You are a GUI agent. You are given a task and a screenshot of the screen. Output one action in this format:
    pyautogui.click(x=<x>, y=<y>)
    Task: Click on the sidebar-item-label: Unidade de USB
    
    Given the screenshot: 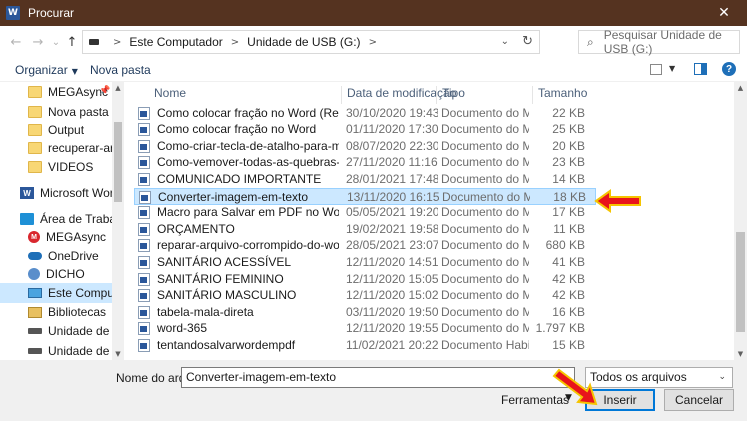 What is the action you would take?
    pyautogui.click(x=80, y=351)
    